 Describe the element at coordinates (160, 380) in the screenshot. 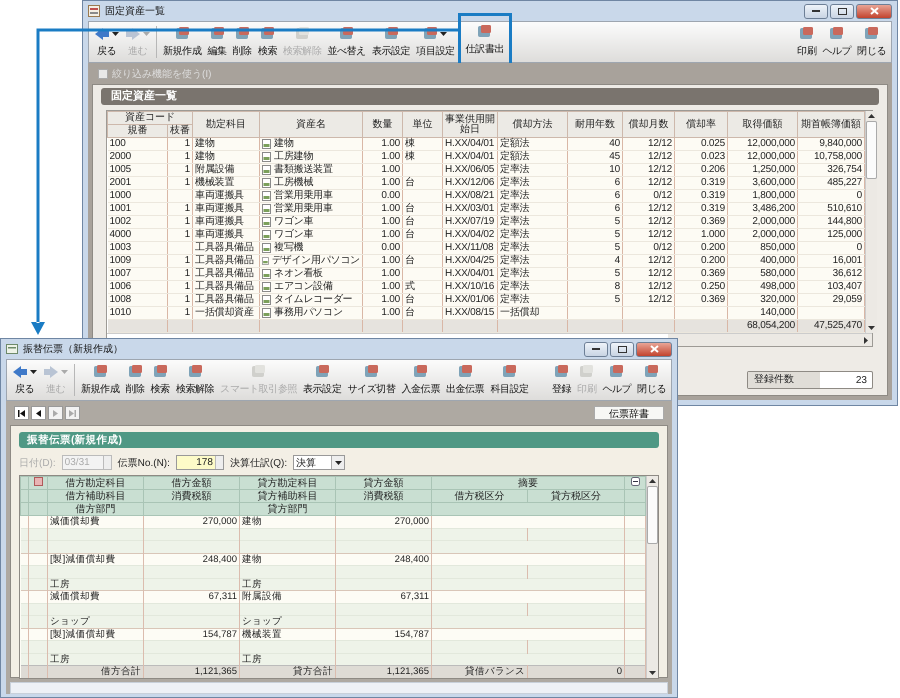

I see `toolbar-button: 検索` at that location.